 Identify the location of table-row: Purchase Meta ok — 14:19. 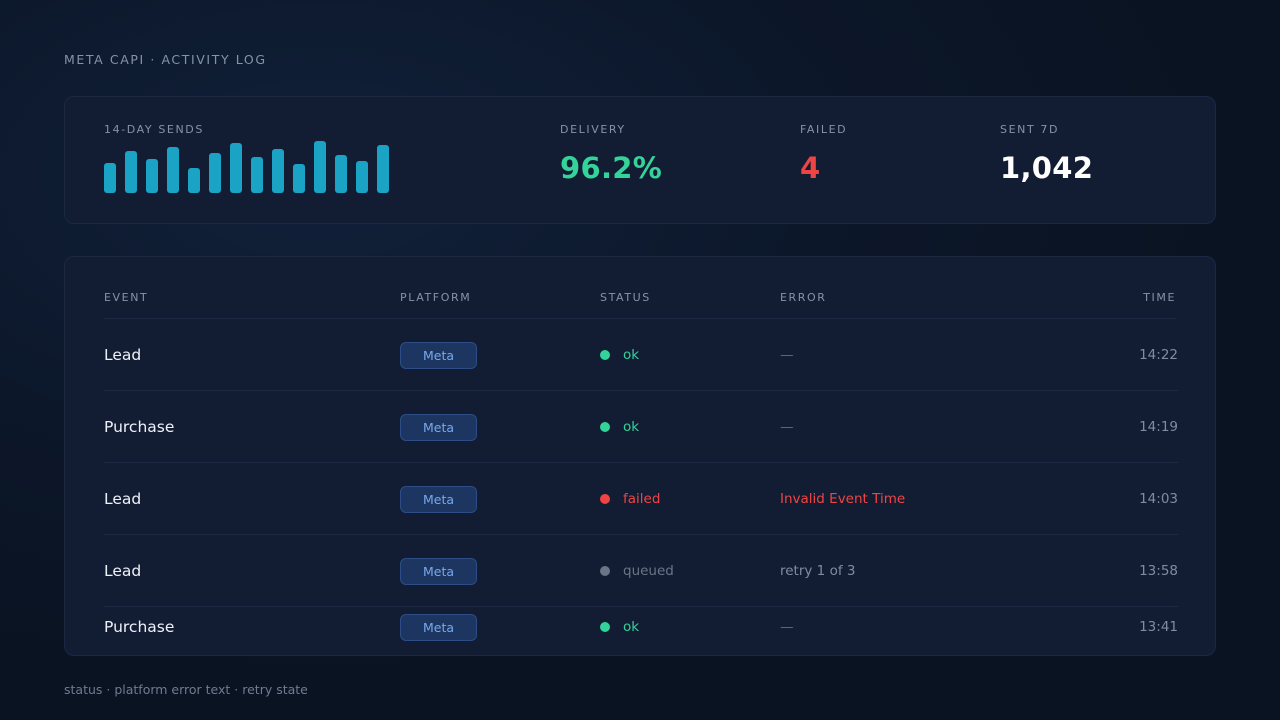
(640, 427).